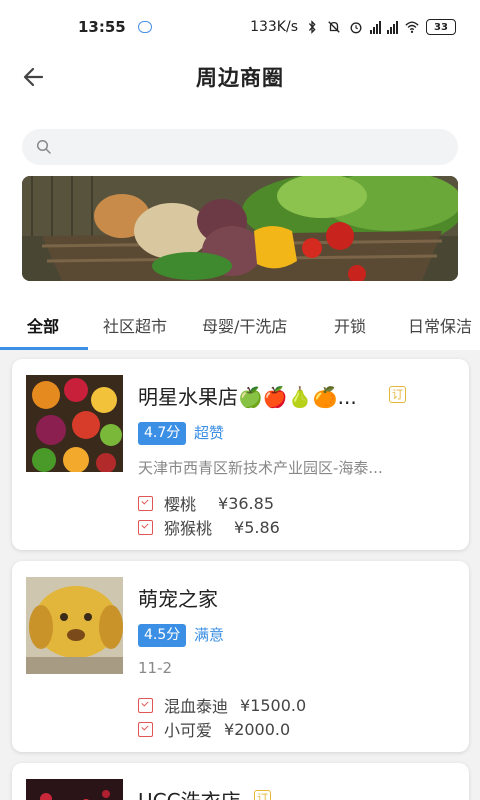  Describe the element at coordinates (43, 325) in the screenshot. I see `tab-all: 全部` at that location.